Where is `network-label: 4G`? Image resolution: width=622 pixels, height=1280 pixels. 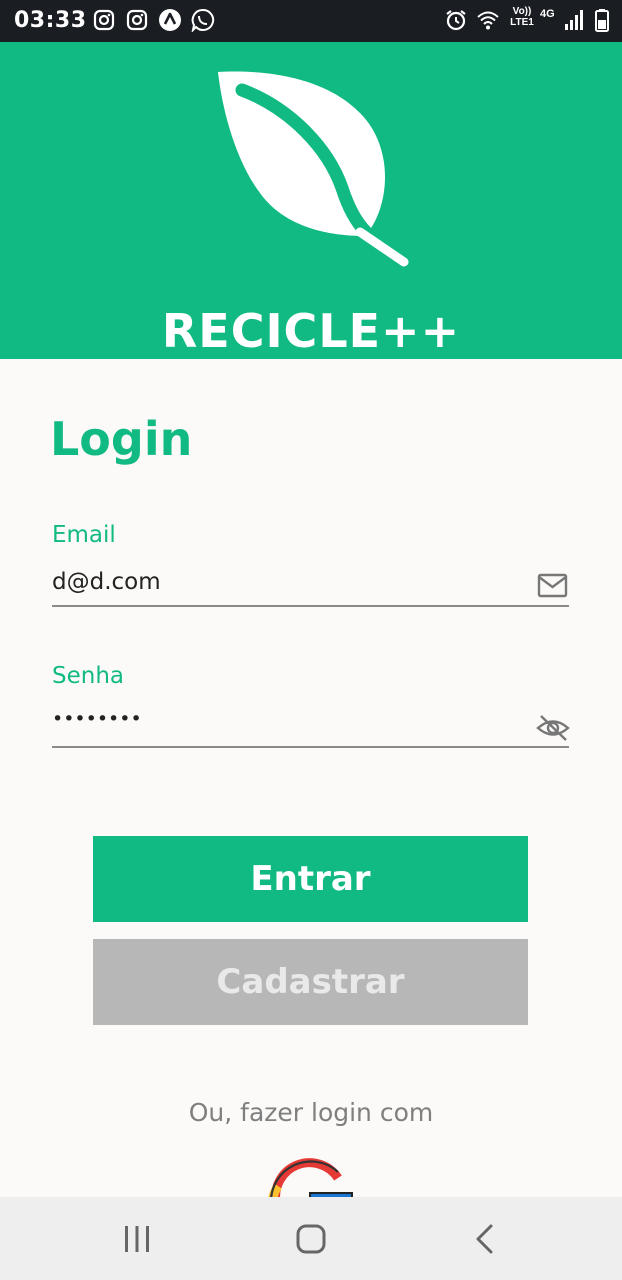 network-label: 4G is located at coordinates (547, 14).